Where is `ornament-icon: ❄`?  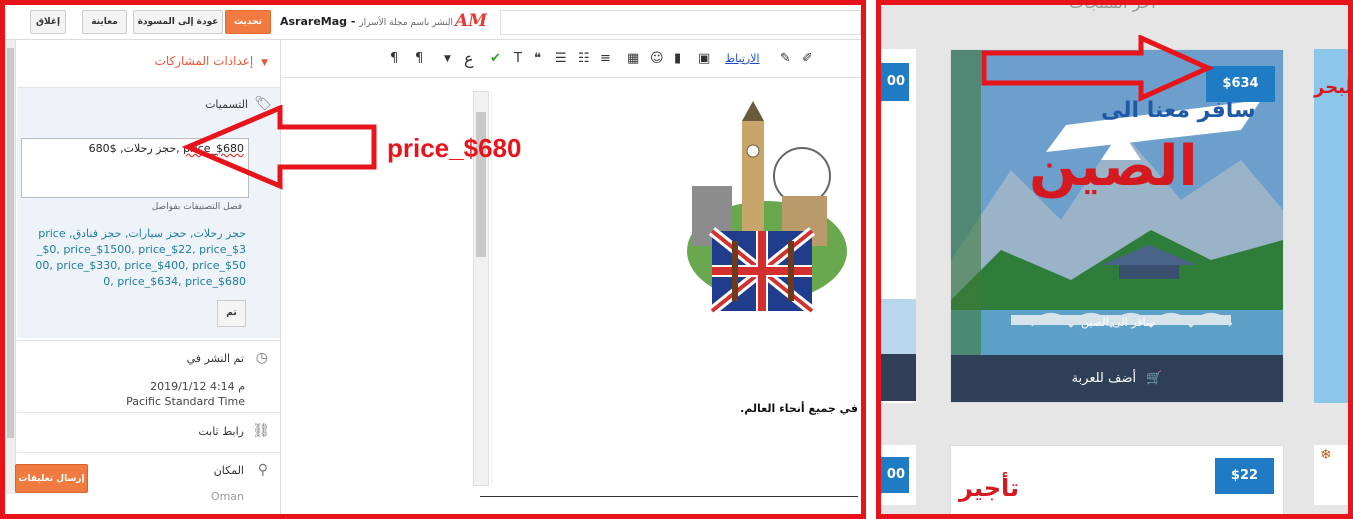 ornament-icon: ❄ is located at coordinates (1326, 455).